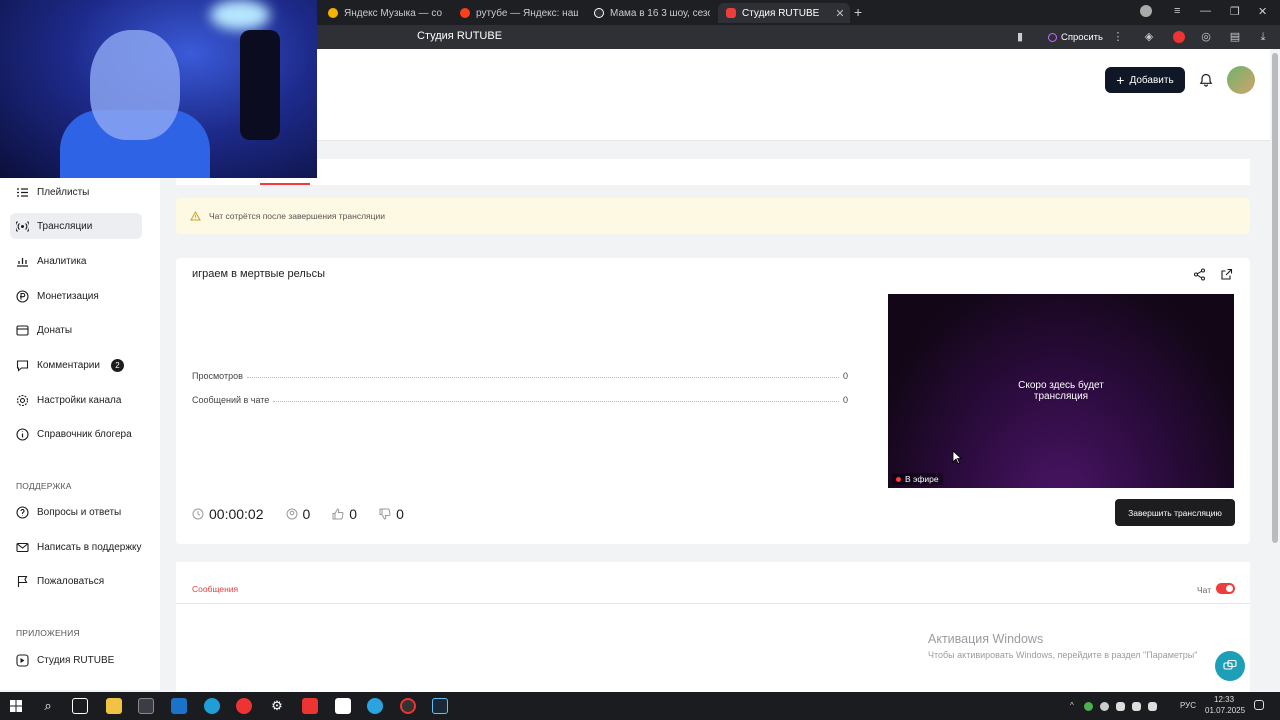  I want to click on preview-placeholder-text: Скоро здесь будет трансляция, so click(1061, 391).